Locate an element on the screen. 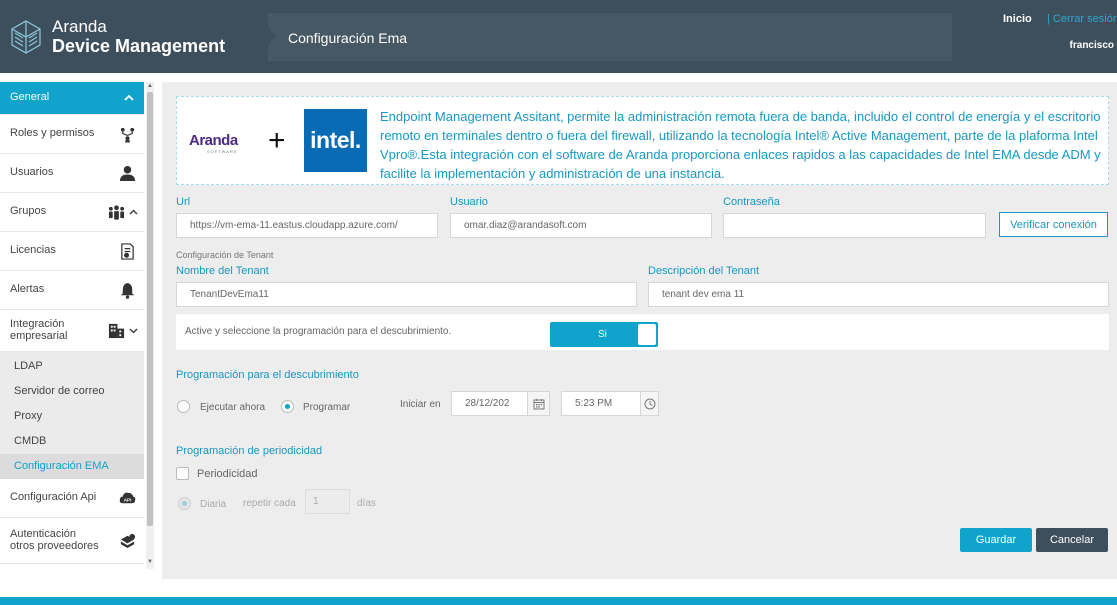 This screenshot has height=605, width=1117. save-button: Guardar is located at coordinates (996, 540).